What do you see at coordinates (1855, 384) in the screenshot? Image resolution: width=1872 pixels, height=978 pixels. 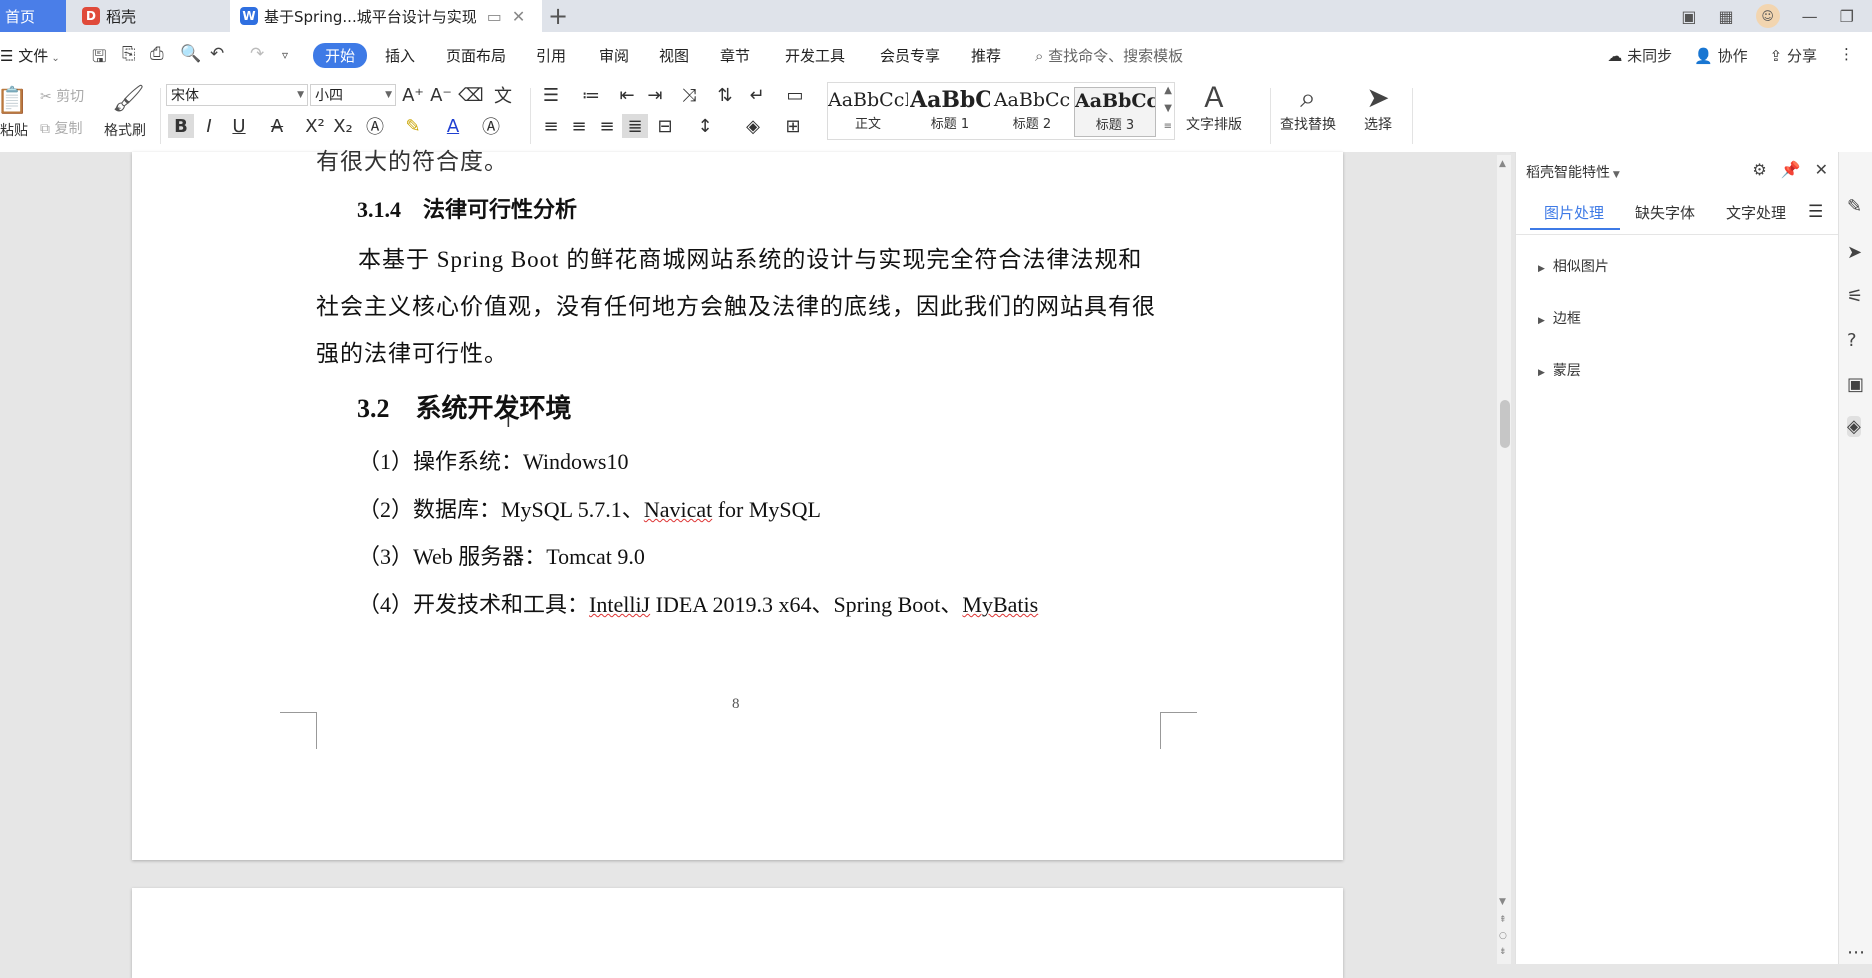 I see `image-tools-icon: ▣` at bounding box center [1855, 384].